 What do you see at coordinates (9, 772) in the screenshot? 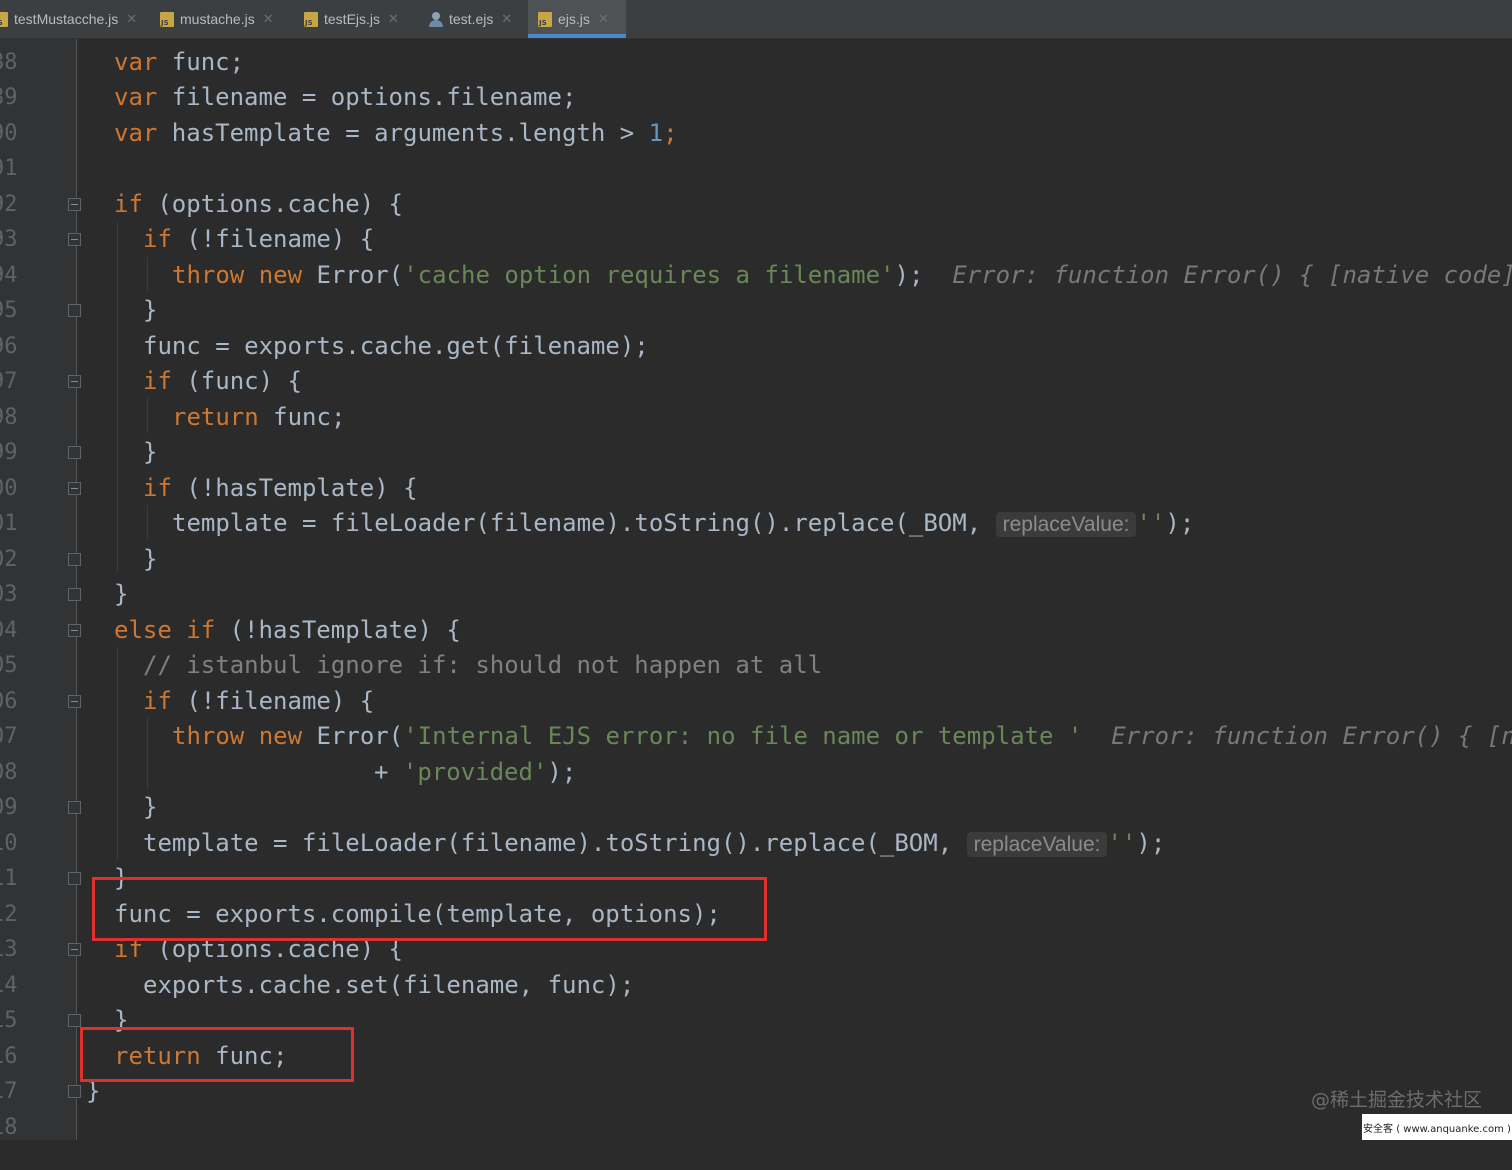
I see `line-number: 08` at bounding box center [9, 772].